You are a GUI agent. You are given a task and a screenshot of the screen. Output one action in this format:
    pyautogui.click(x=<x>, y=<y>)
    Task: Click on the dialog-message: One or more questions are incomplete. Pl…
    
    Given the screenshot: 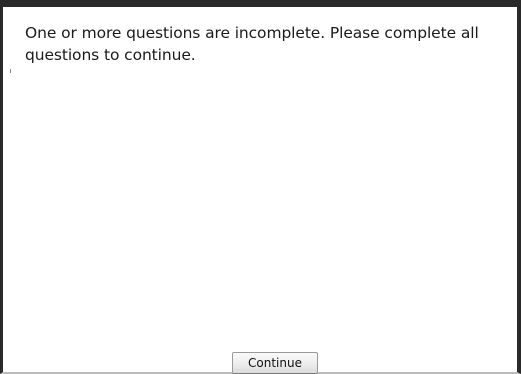 What is the action you would take?
    pyautogui.click(x=252, y=44)
    